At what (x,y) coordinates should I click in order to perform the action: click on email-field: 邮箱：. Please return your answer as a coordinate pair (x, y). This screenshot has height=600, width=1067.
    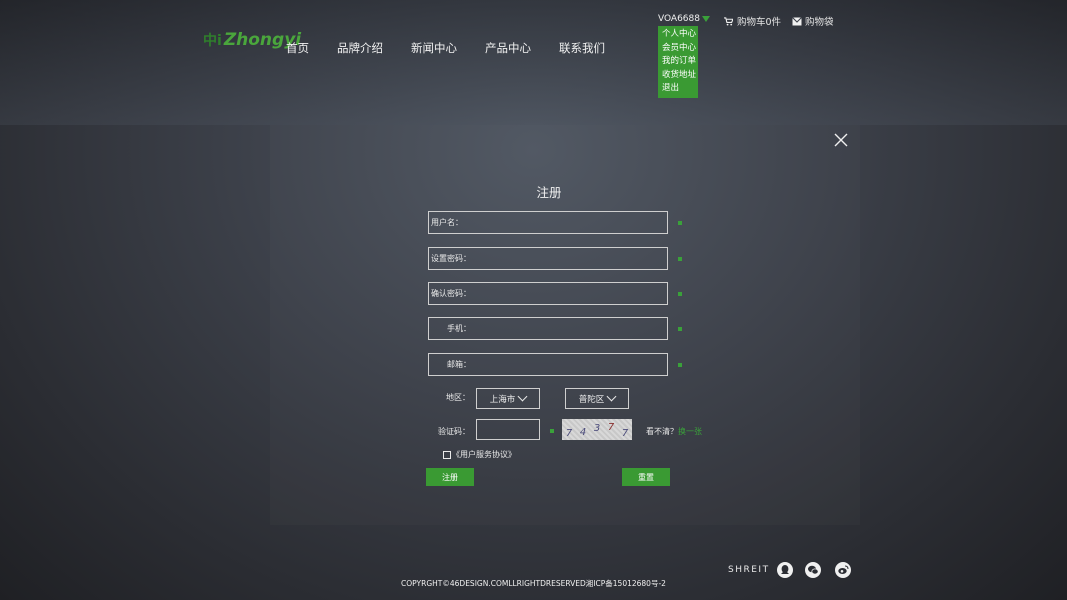
    Looking at the image, I should click on (548, 364).